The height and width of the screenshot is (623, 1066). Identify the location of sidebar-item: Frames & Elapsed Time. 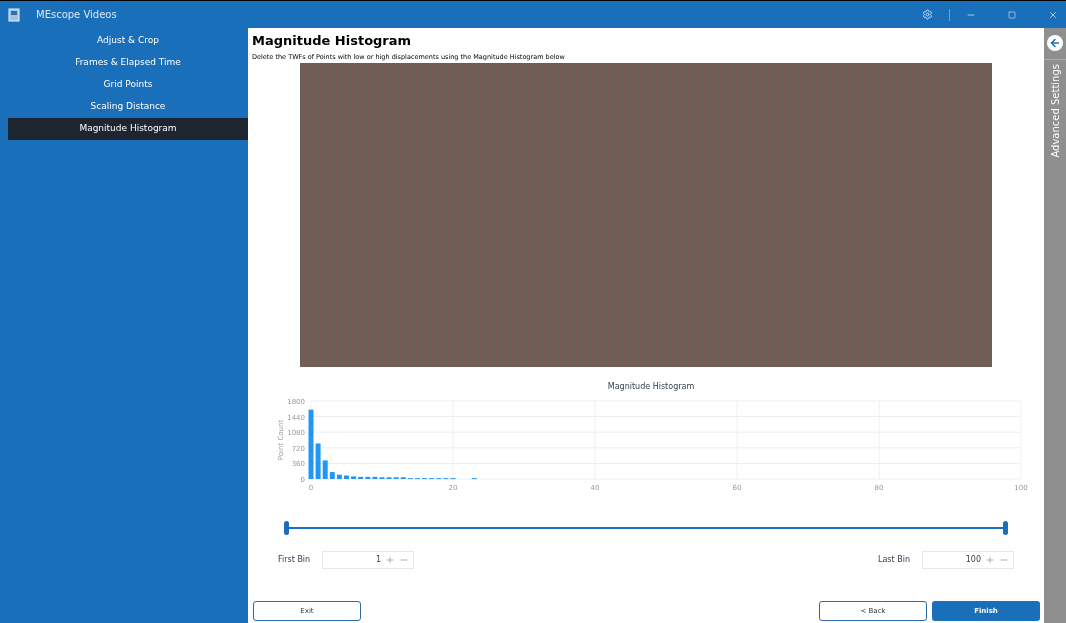
(128, 63).